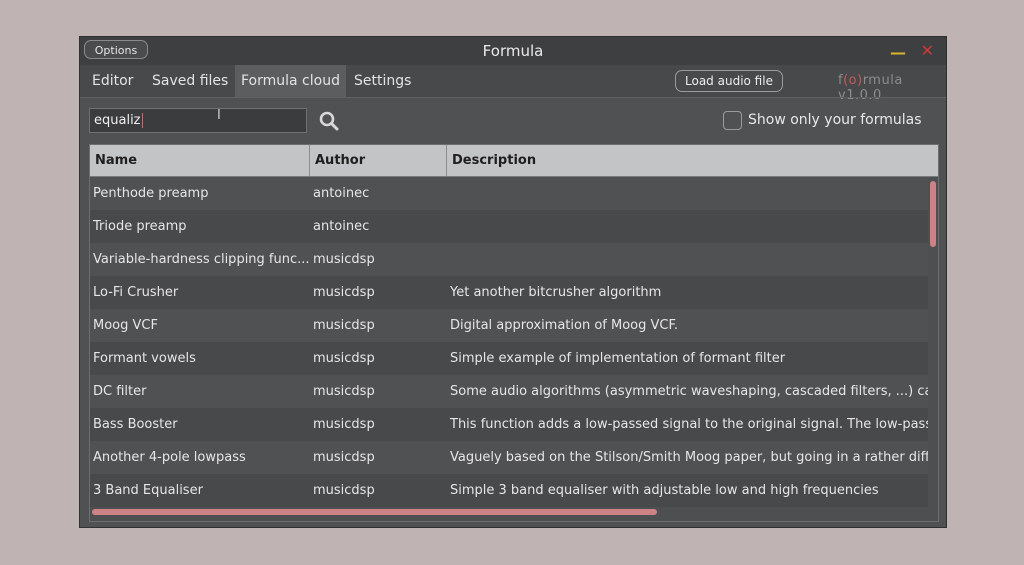 This screenshot has height=565, width=1024. I want to click on vertical-scrollbar, so click(933, 214).